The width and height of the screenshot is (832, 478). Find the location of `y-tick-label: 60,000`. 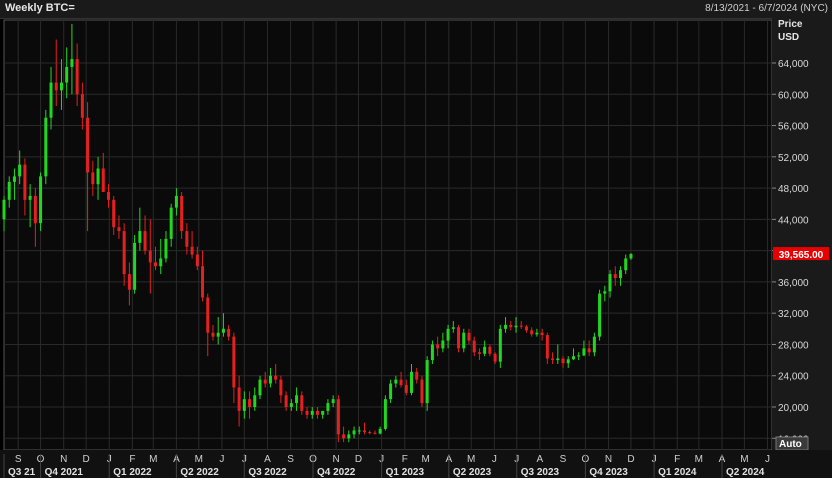

y-tick-label: 60,000 is located at coordinates (793, 95).